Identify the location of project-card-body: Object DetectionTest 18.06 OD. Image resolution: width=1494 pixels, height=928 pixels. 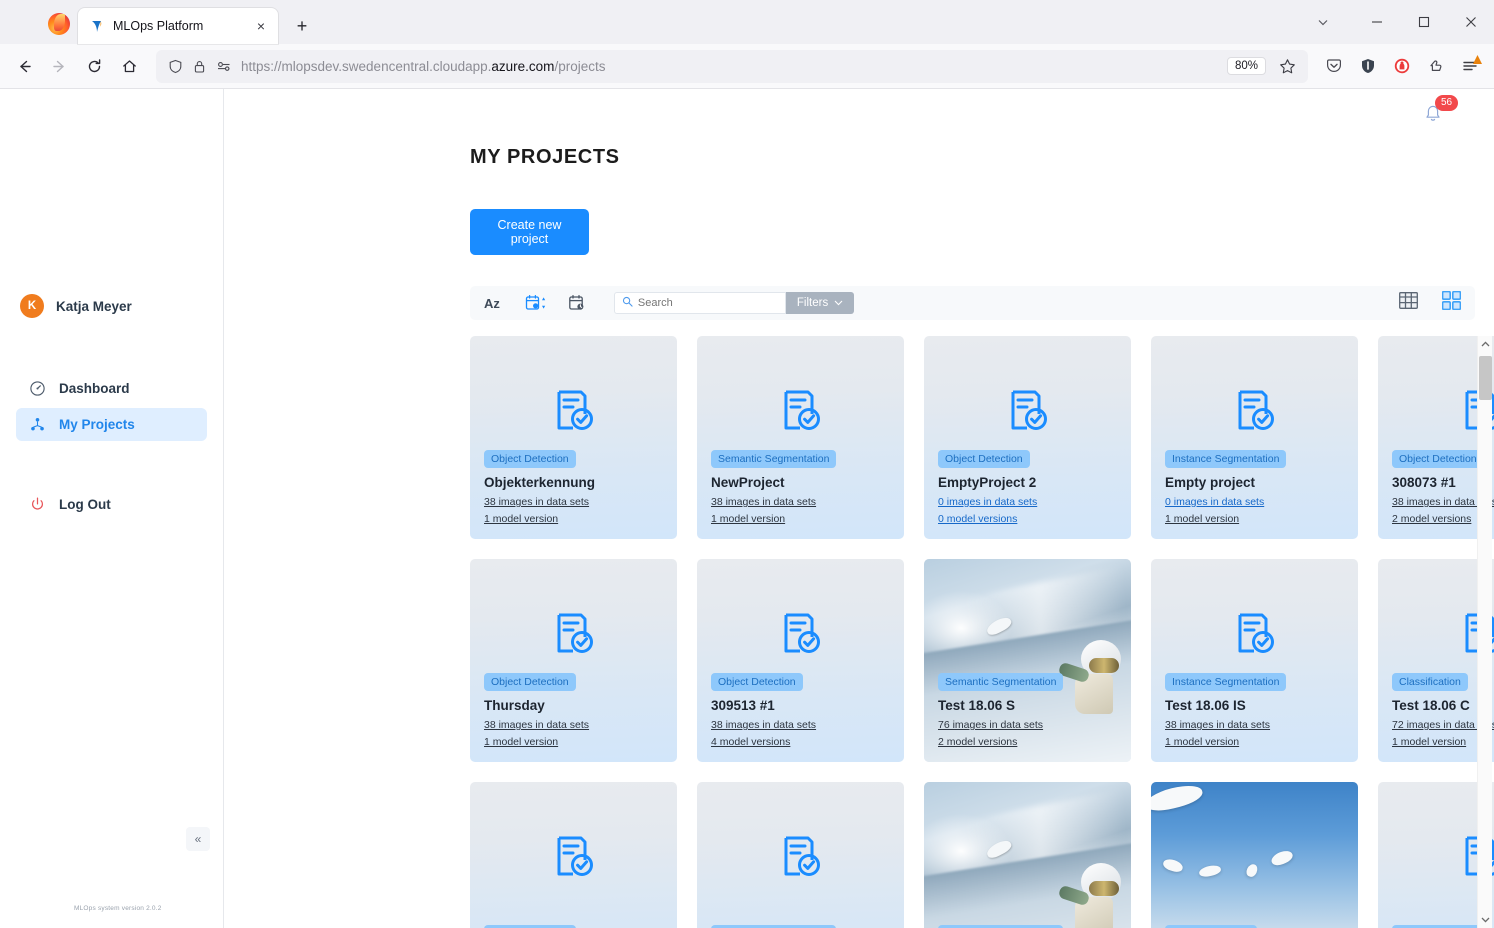
(573, 926).